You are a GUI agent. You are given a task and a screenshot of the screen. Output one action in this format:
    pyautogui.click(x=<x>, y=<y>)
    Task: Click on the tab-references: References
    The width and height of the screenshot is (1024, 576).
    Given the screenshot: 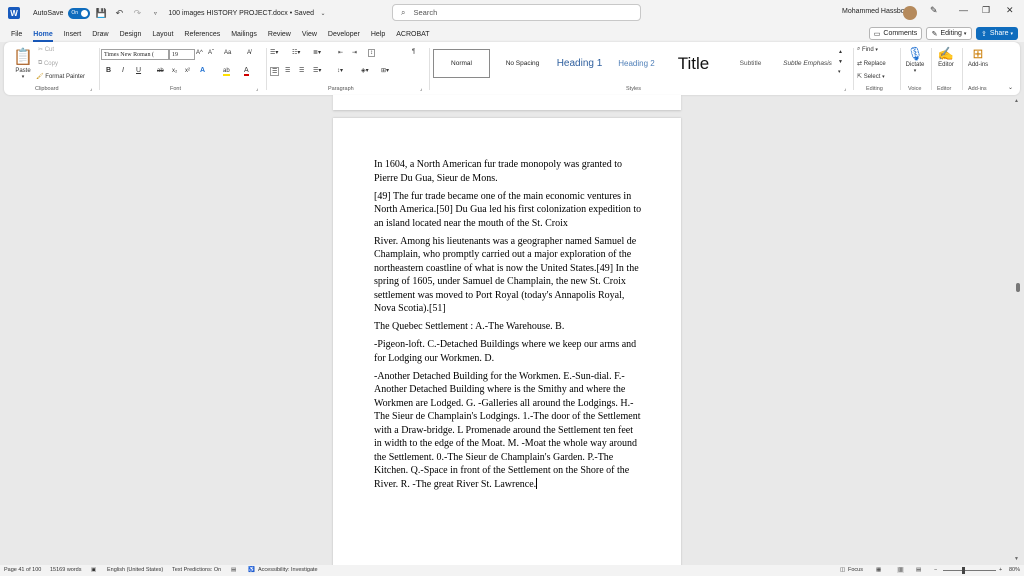 What is the action you would take?
    pyautogui.click(x=202, y=34)
    